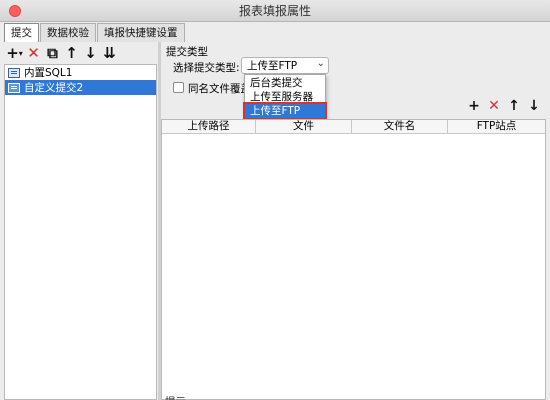 The image size is (550, 400). What do you see at coordinates (71, 53) in the screenshot?
I see `move-up-icon: ↑` at bounding box center [71, 53].